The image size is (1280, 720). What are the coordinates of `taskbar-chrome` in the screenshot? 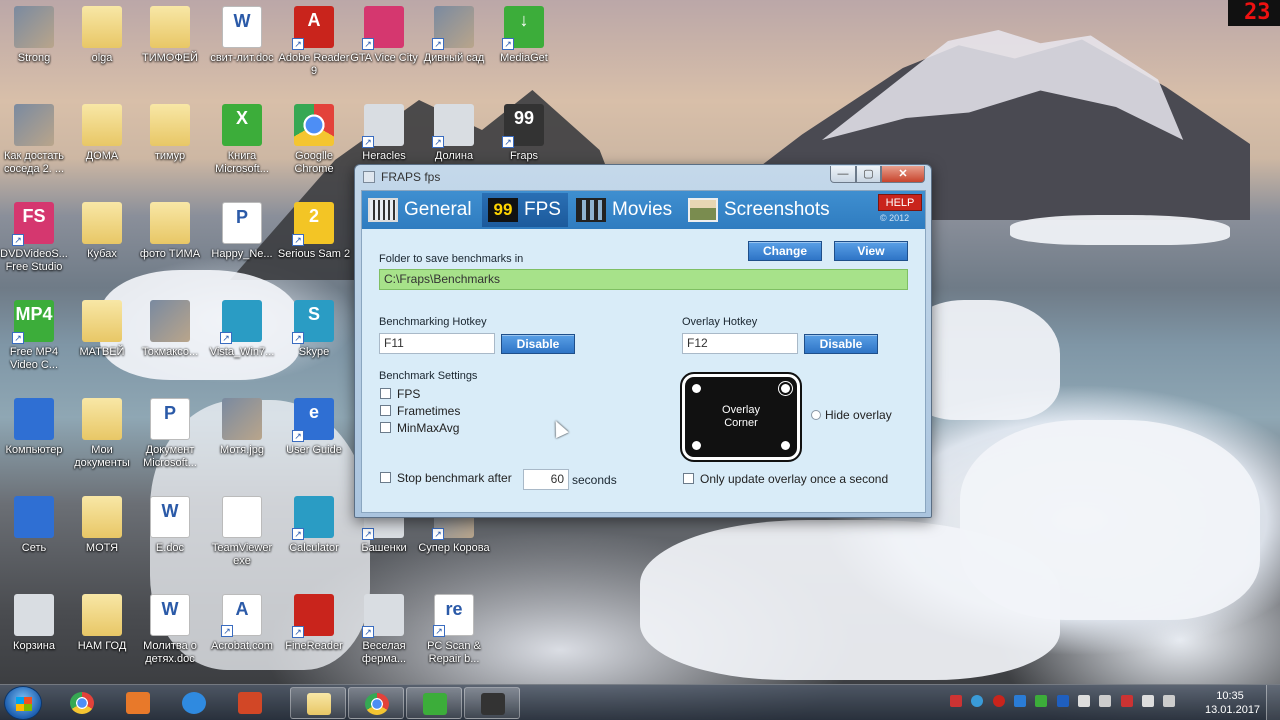 It's located at (82, 703).